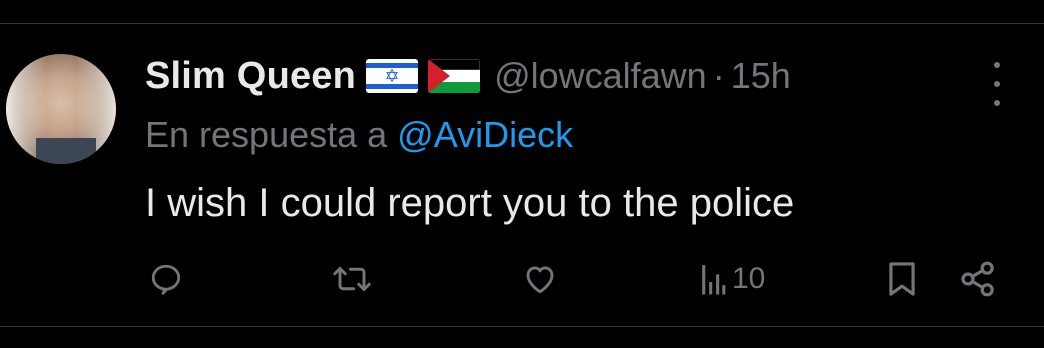 The height and width of the screenshot is (348, 1044). I want to click on bookmark-icon, so click(902, 279).